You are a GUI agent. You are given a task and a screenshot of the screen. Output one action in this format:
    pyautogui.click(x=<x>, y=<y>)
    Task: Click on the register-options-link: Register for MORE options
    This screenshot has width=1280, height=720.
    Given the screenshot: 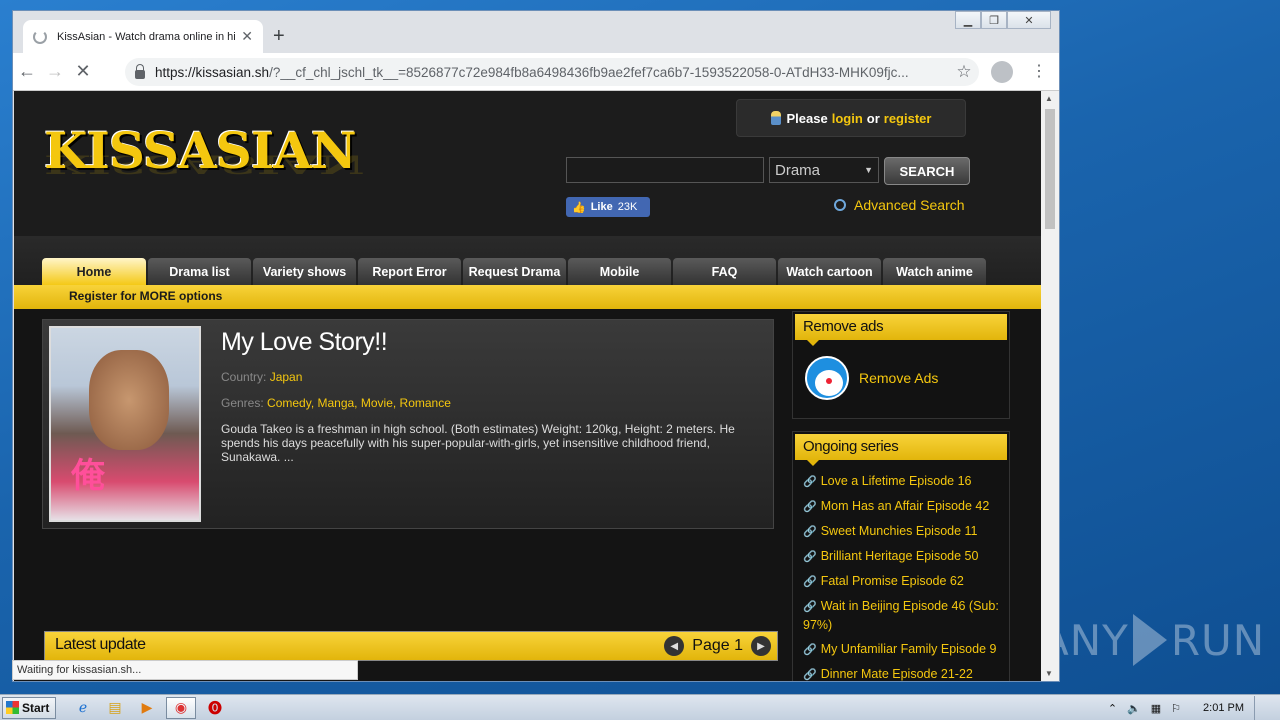 What is the action you would take?
    pyautogui.click(x=145, y=296)
    